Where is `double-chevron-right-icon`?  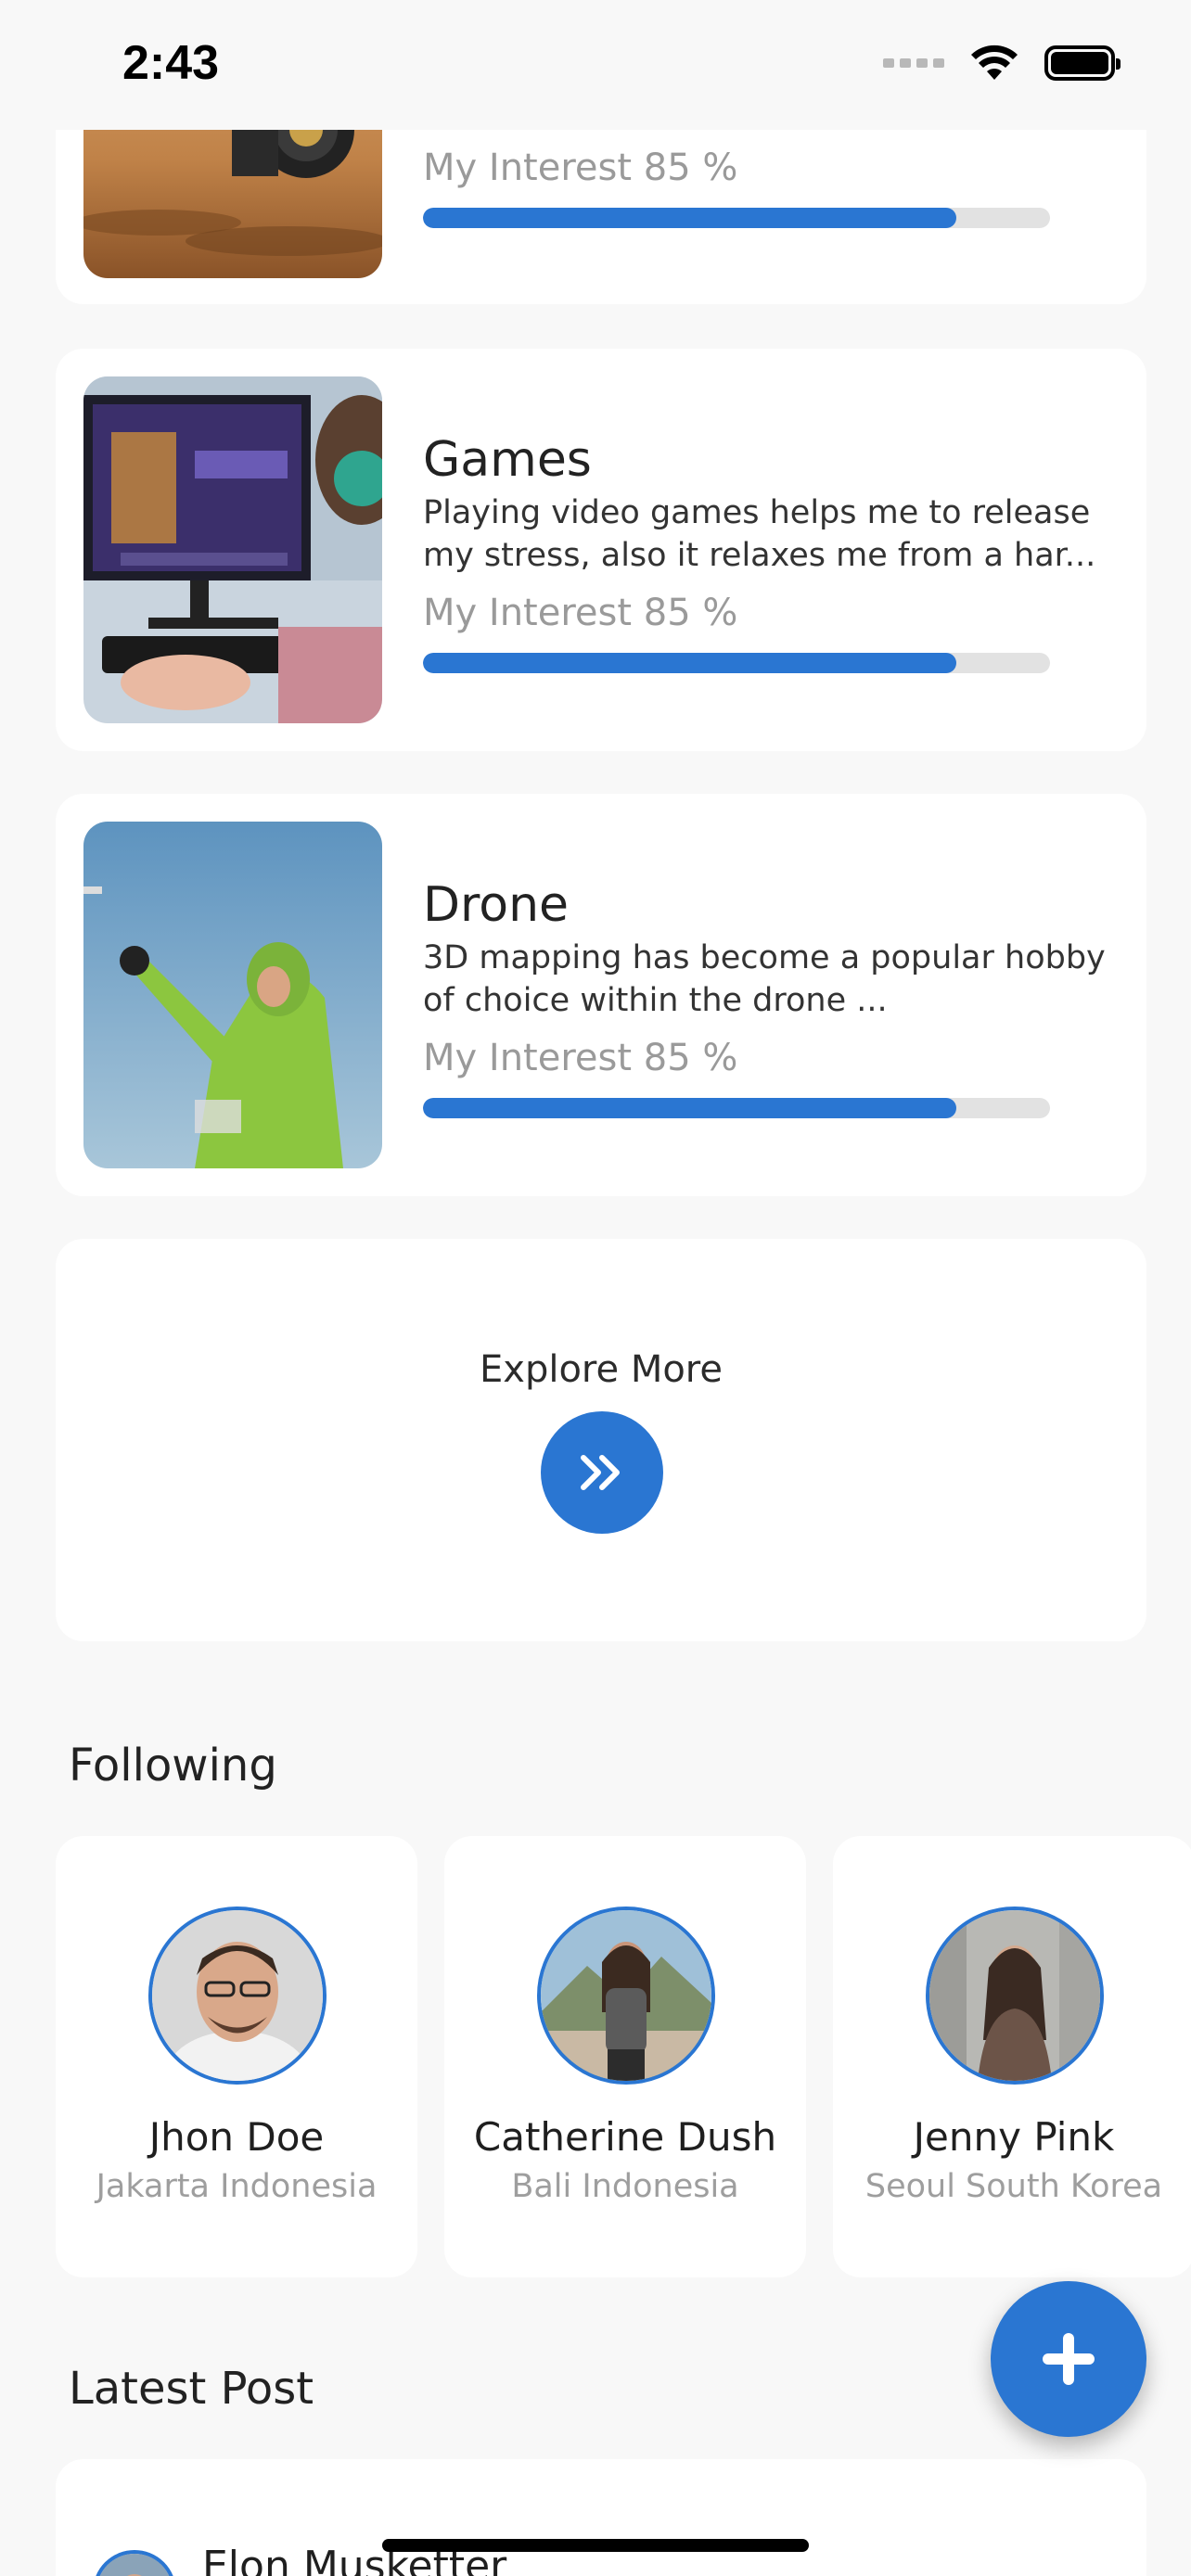
double-chevron-right-icon is located at coordinates (600, 1472).